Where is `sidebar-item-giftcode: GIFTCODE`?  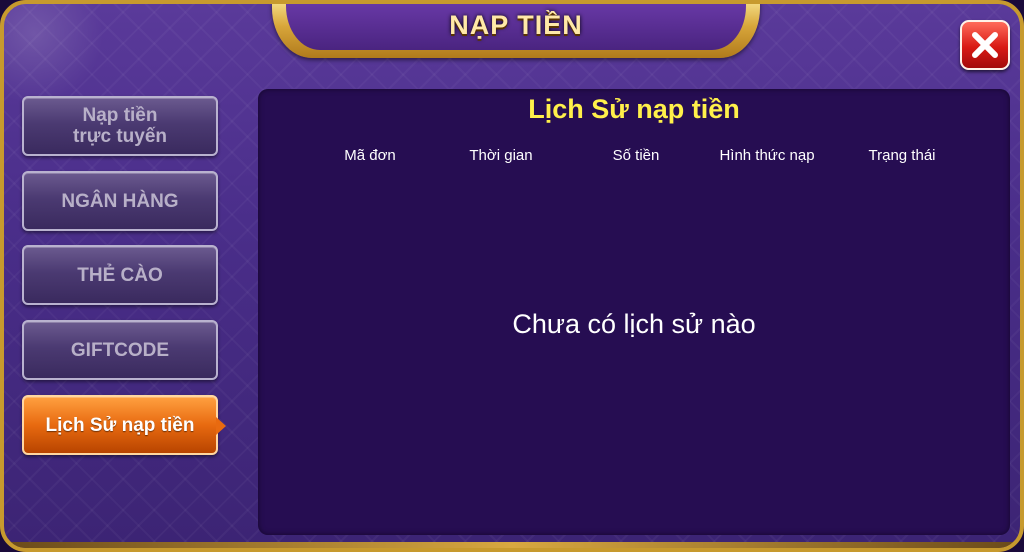
sidebar-item-giftcode: GIFTCODE is located at coordinates (120, 350).